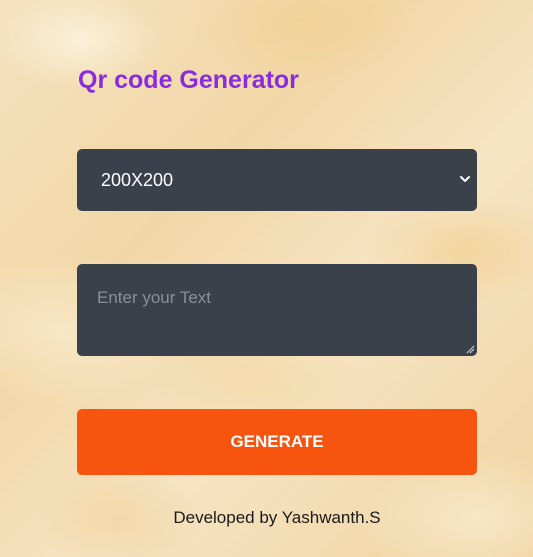 This screenshot has width=533, height=557. Describe the element at coordinates (465, 179) in the screenshot. I see `chevron-down-icon` at that location.